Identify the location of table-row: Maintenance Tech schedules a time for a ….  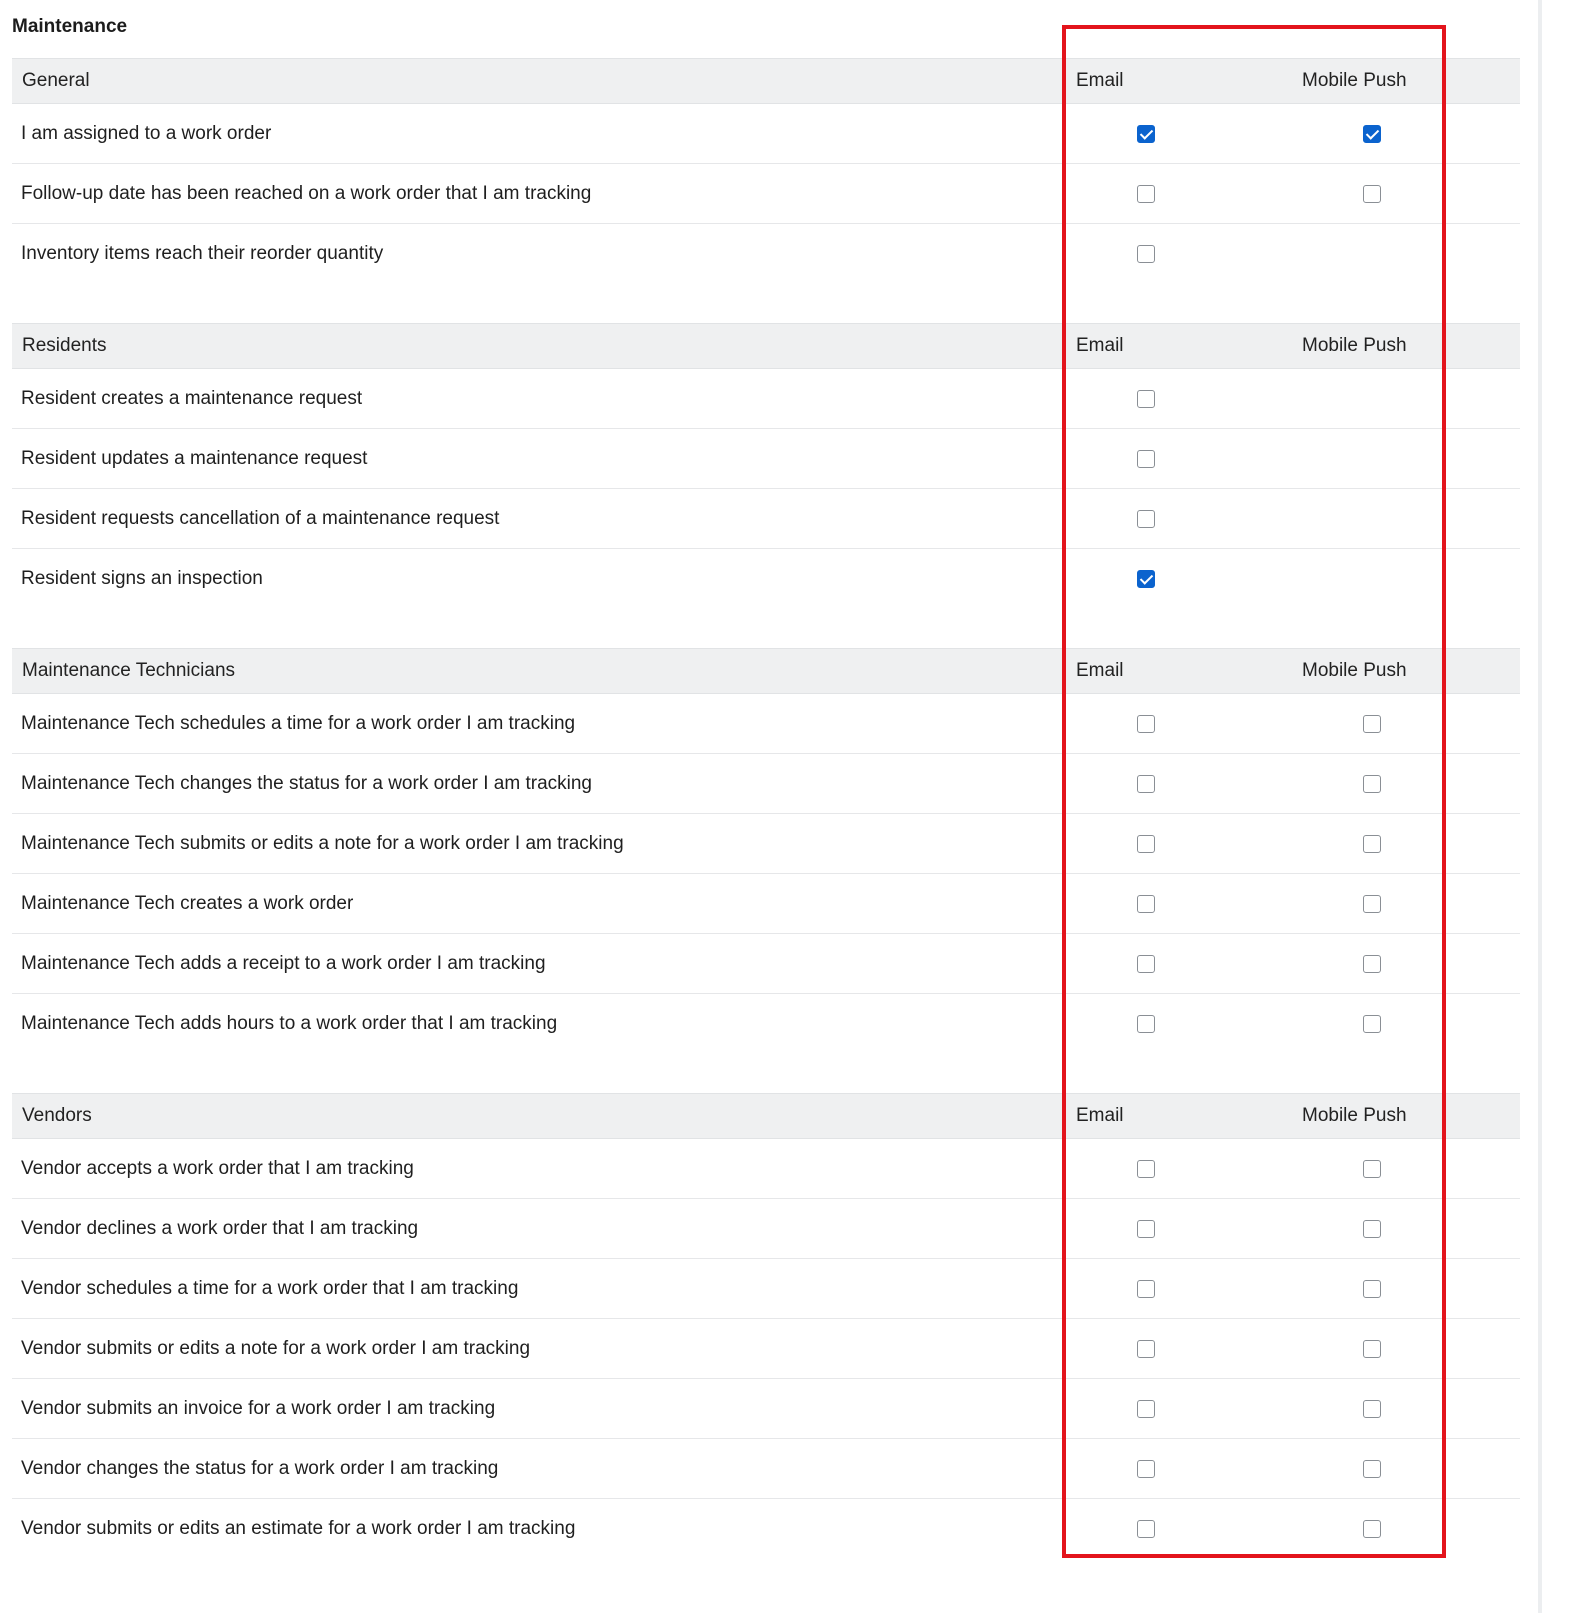
(766, 724).